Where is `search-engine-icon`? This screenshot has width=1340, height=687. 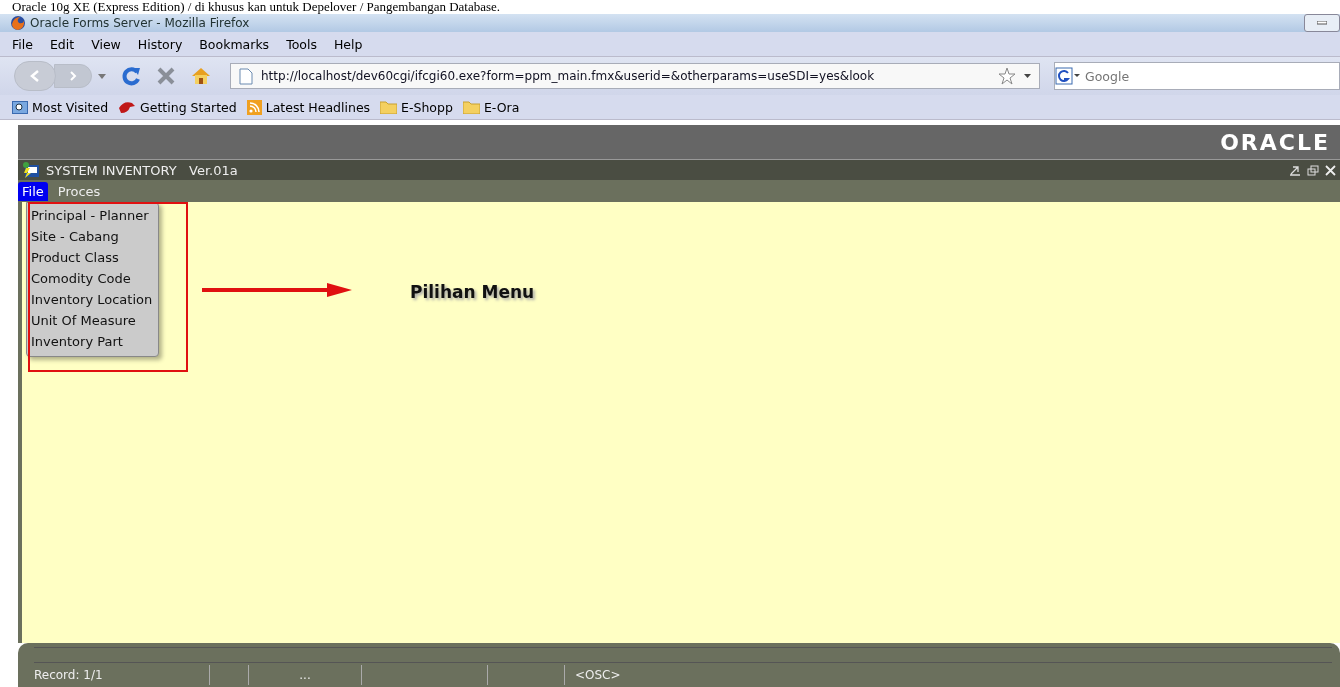 search-engine-icon is located at coordinates (1068, 76).